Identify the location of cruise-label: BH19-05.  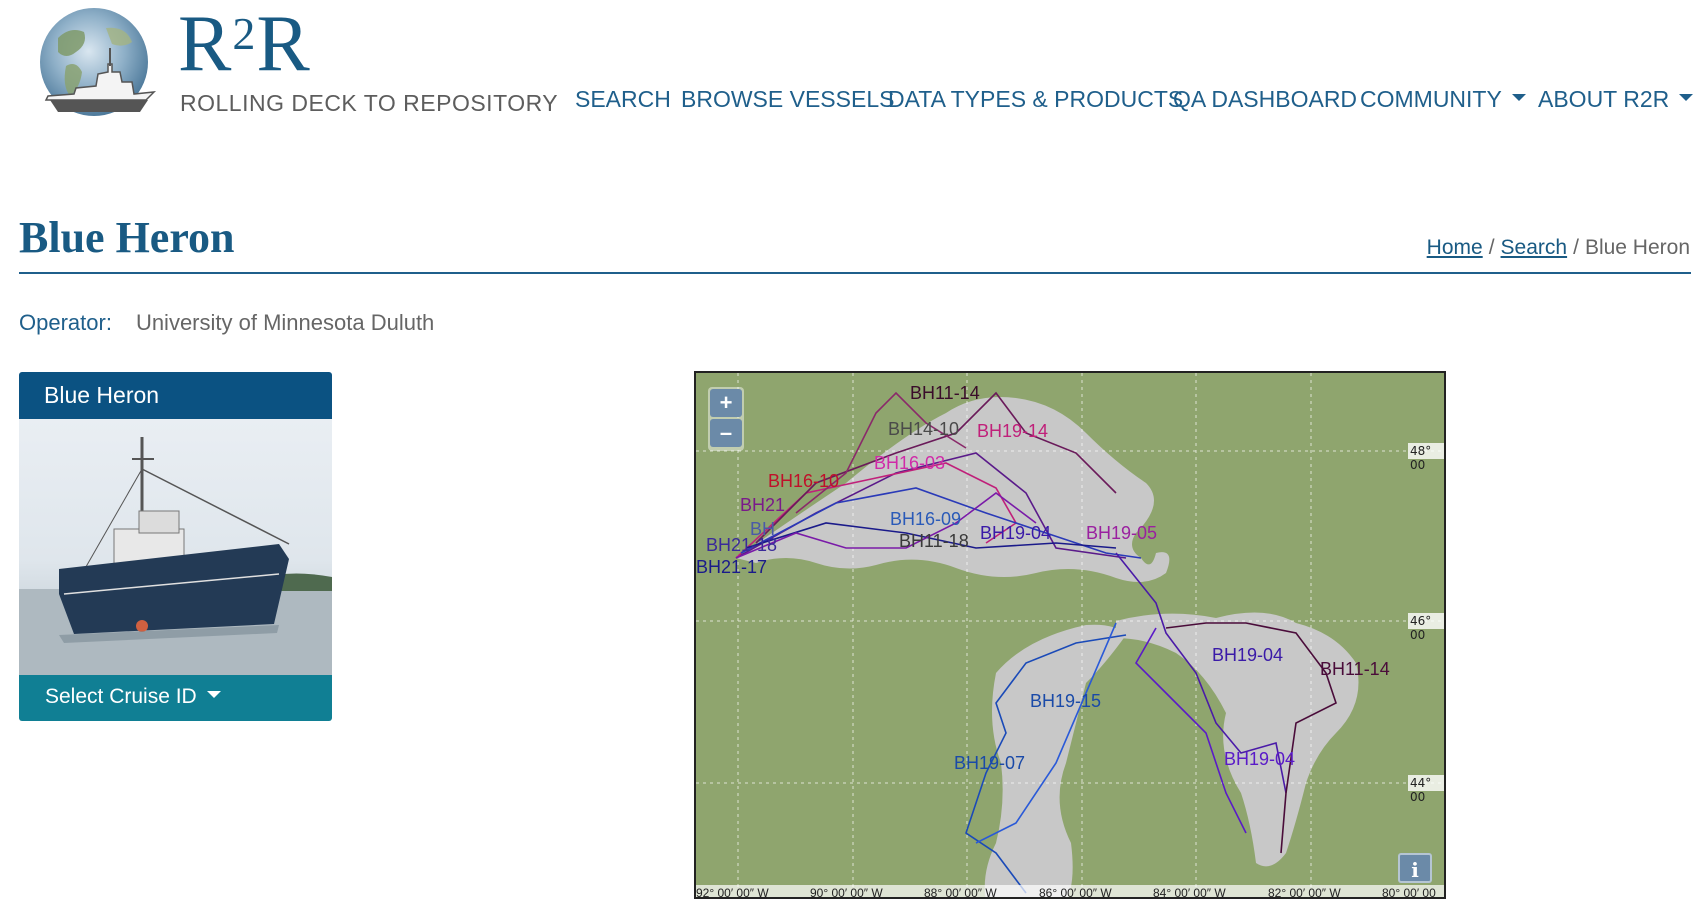
(1121, 533).